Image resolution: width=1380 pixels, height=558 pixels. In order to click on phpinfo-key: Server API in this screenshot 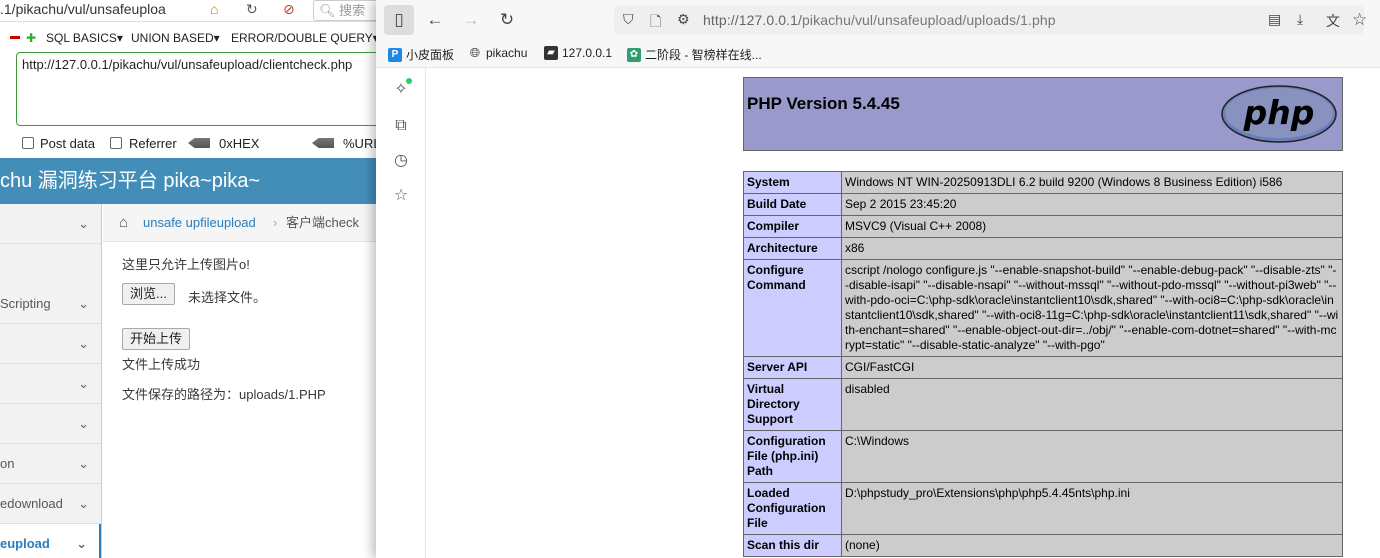, I will do `click(792, 367)`.